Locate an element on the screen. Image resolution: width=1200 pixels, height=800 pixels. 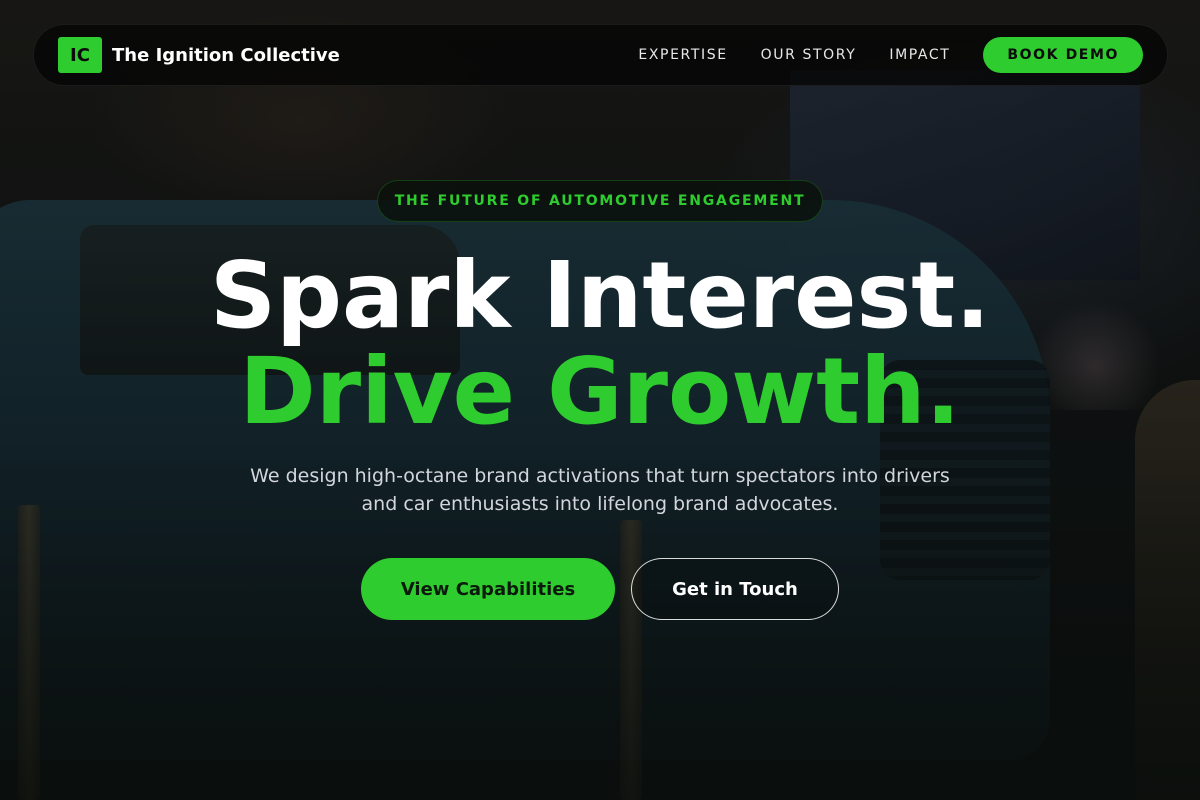
headline-line-2: Drive Growth. is located at coordinates (600, 391).